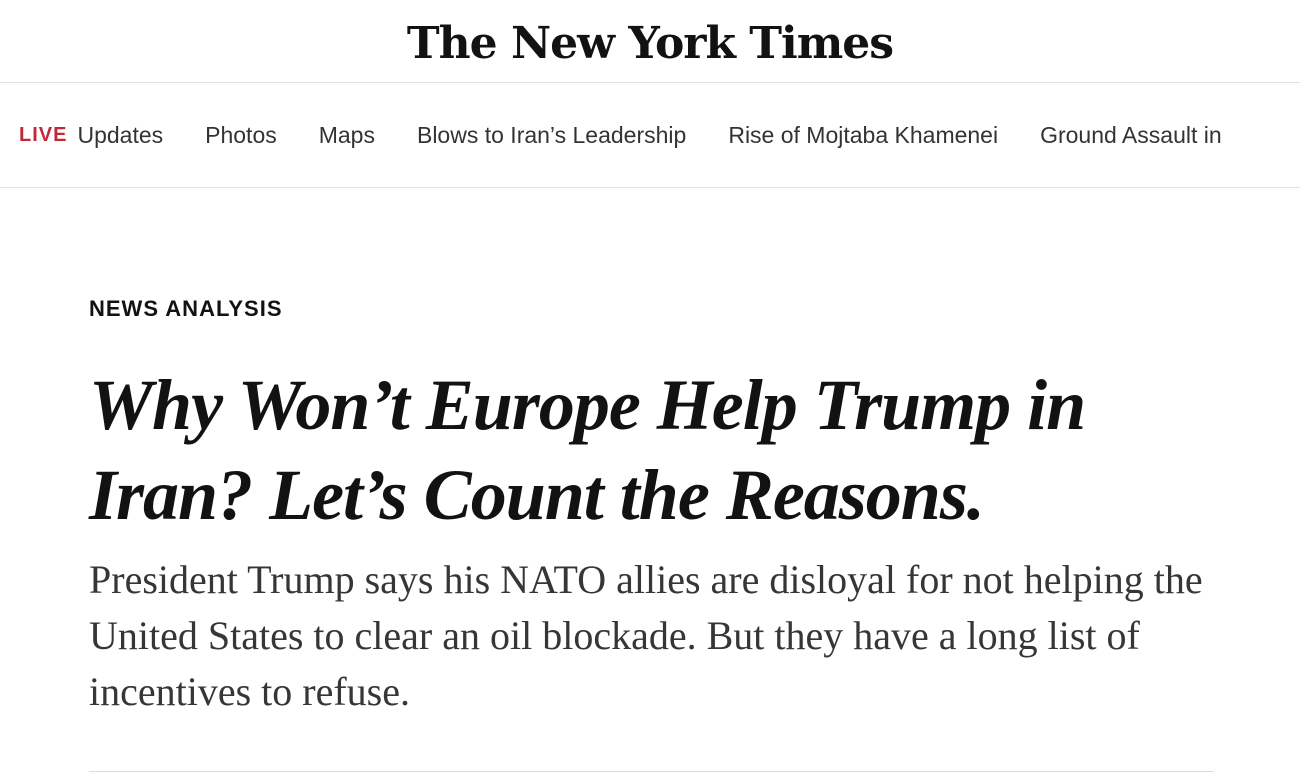  Describe the element at coordinates (120, 134) in the screenshot. I see `nav-item-label: Updates` at that location.